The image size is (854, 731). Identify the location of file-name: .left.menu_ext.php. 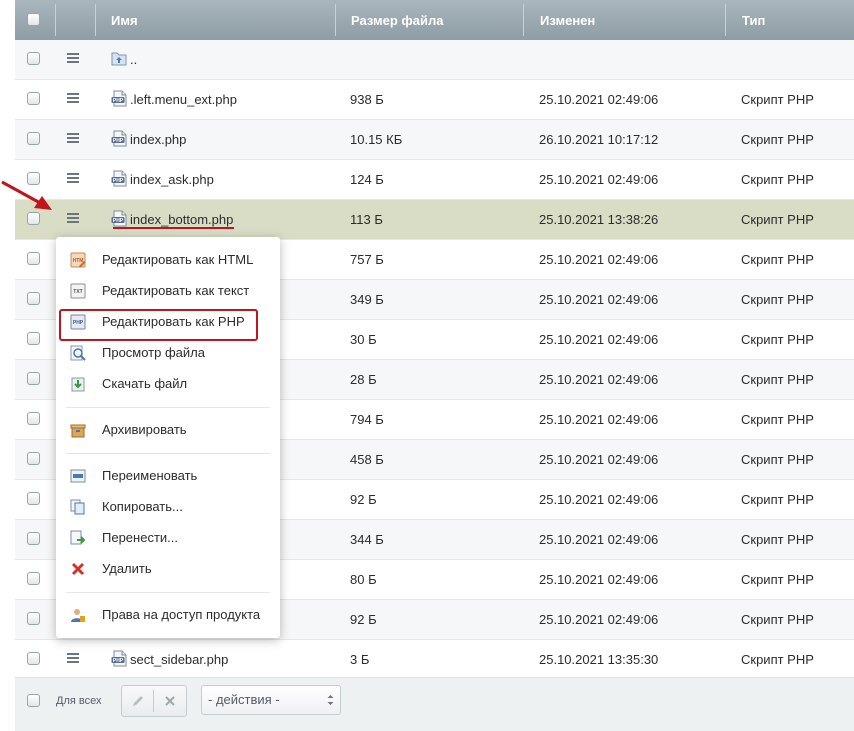
(183, 99).